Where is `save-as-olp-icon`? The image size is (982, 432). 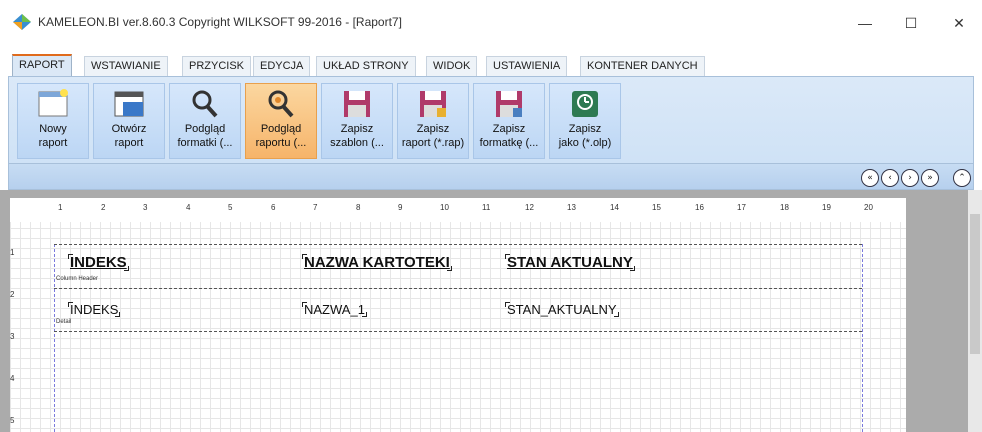 save-as-olp-icon is located at coordinates (585, 104).